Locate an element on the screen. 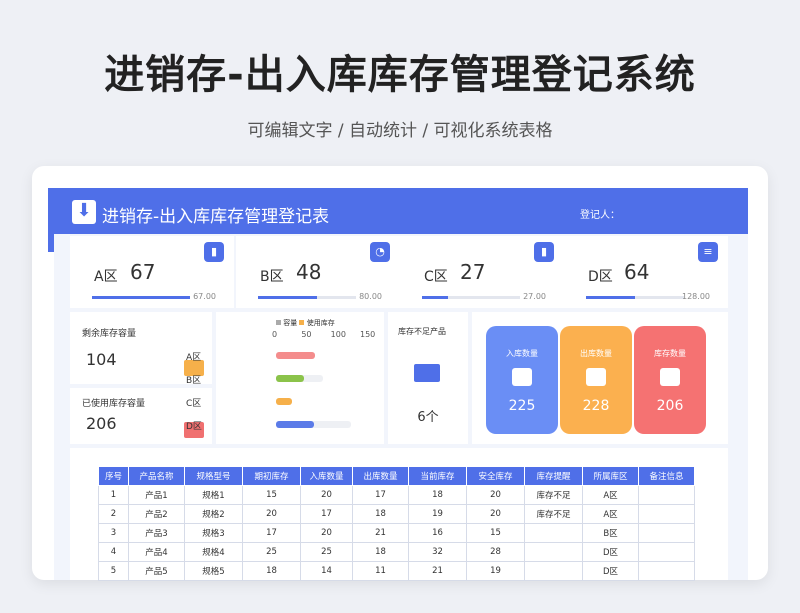  pie-chart-icon: ◔ is located at coordinates (380, 252).